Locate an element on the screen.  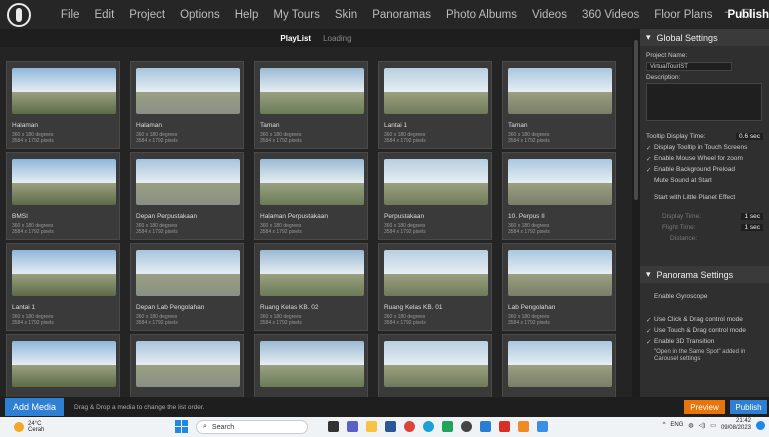
option-bg-preload: ✓ Enable Background Preload is located at coordinates (704, 169).